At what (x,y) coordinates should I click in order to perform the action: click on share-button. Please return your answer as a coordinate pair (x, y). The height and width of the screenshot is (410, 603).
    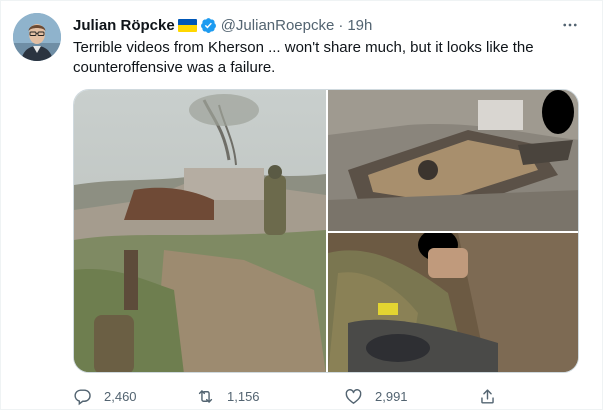
    Looking at the image, I should click on (487, 396).